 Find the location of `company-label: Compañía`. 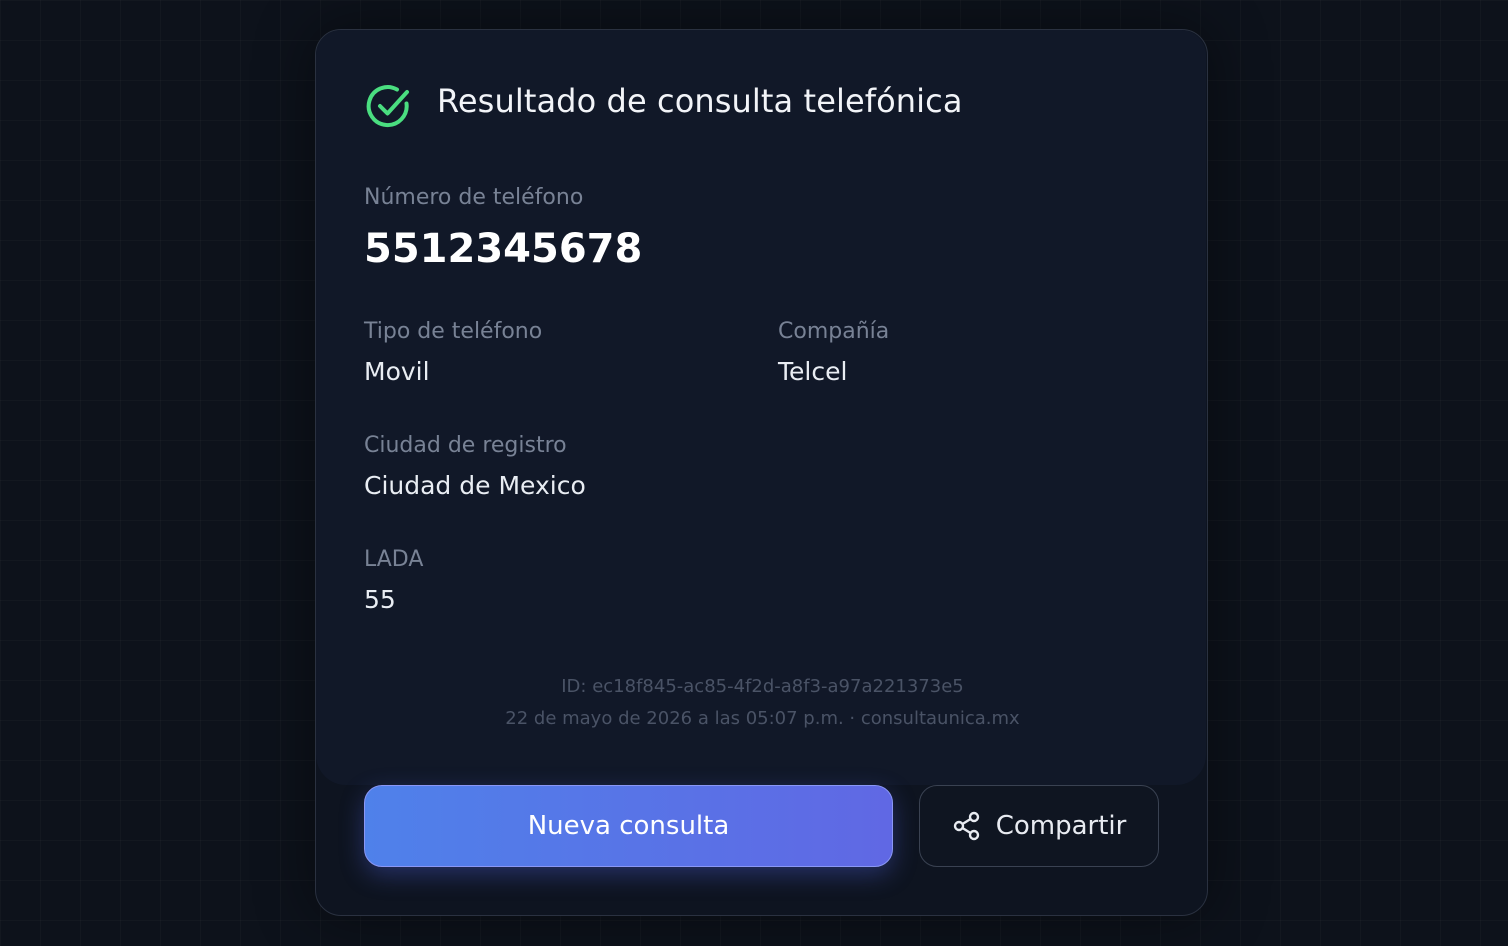

company-label: Compañía is located at coordinates (834, 331).